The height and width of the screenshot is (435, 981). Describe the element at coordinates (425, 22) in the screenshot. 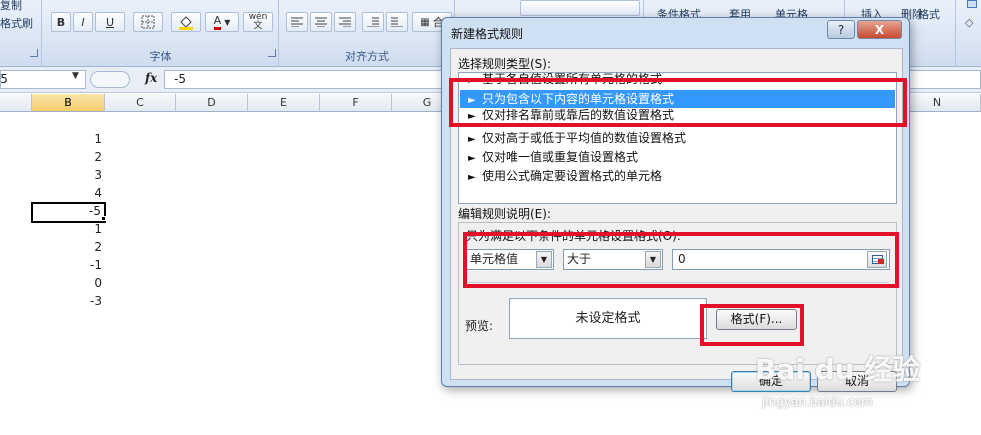

I see `merge-icon: ▦` at that location.